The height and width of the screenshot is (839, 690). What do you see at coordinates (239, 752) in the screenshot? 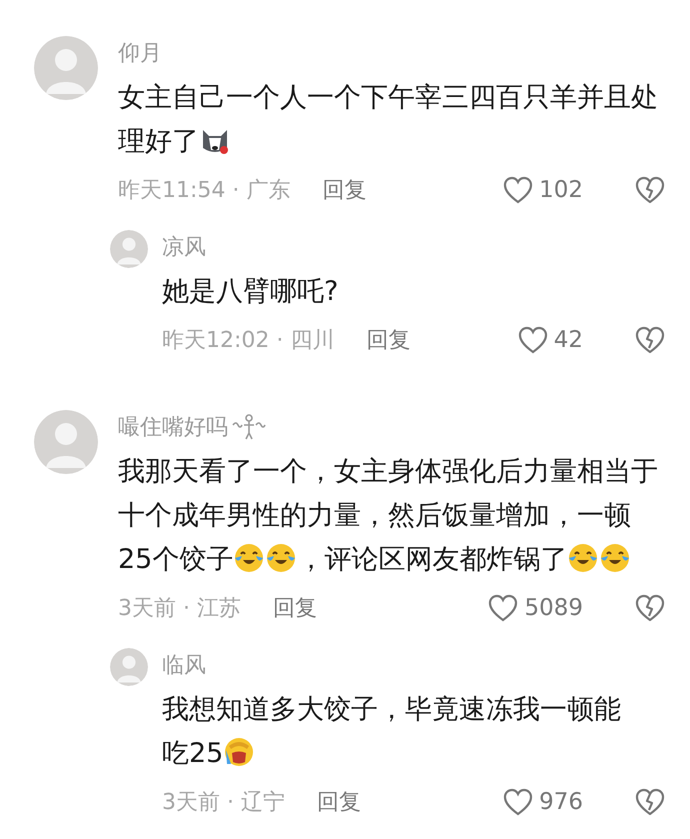
I see `crying-emoji-icon` at bounding box center [239, 752].